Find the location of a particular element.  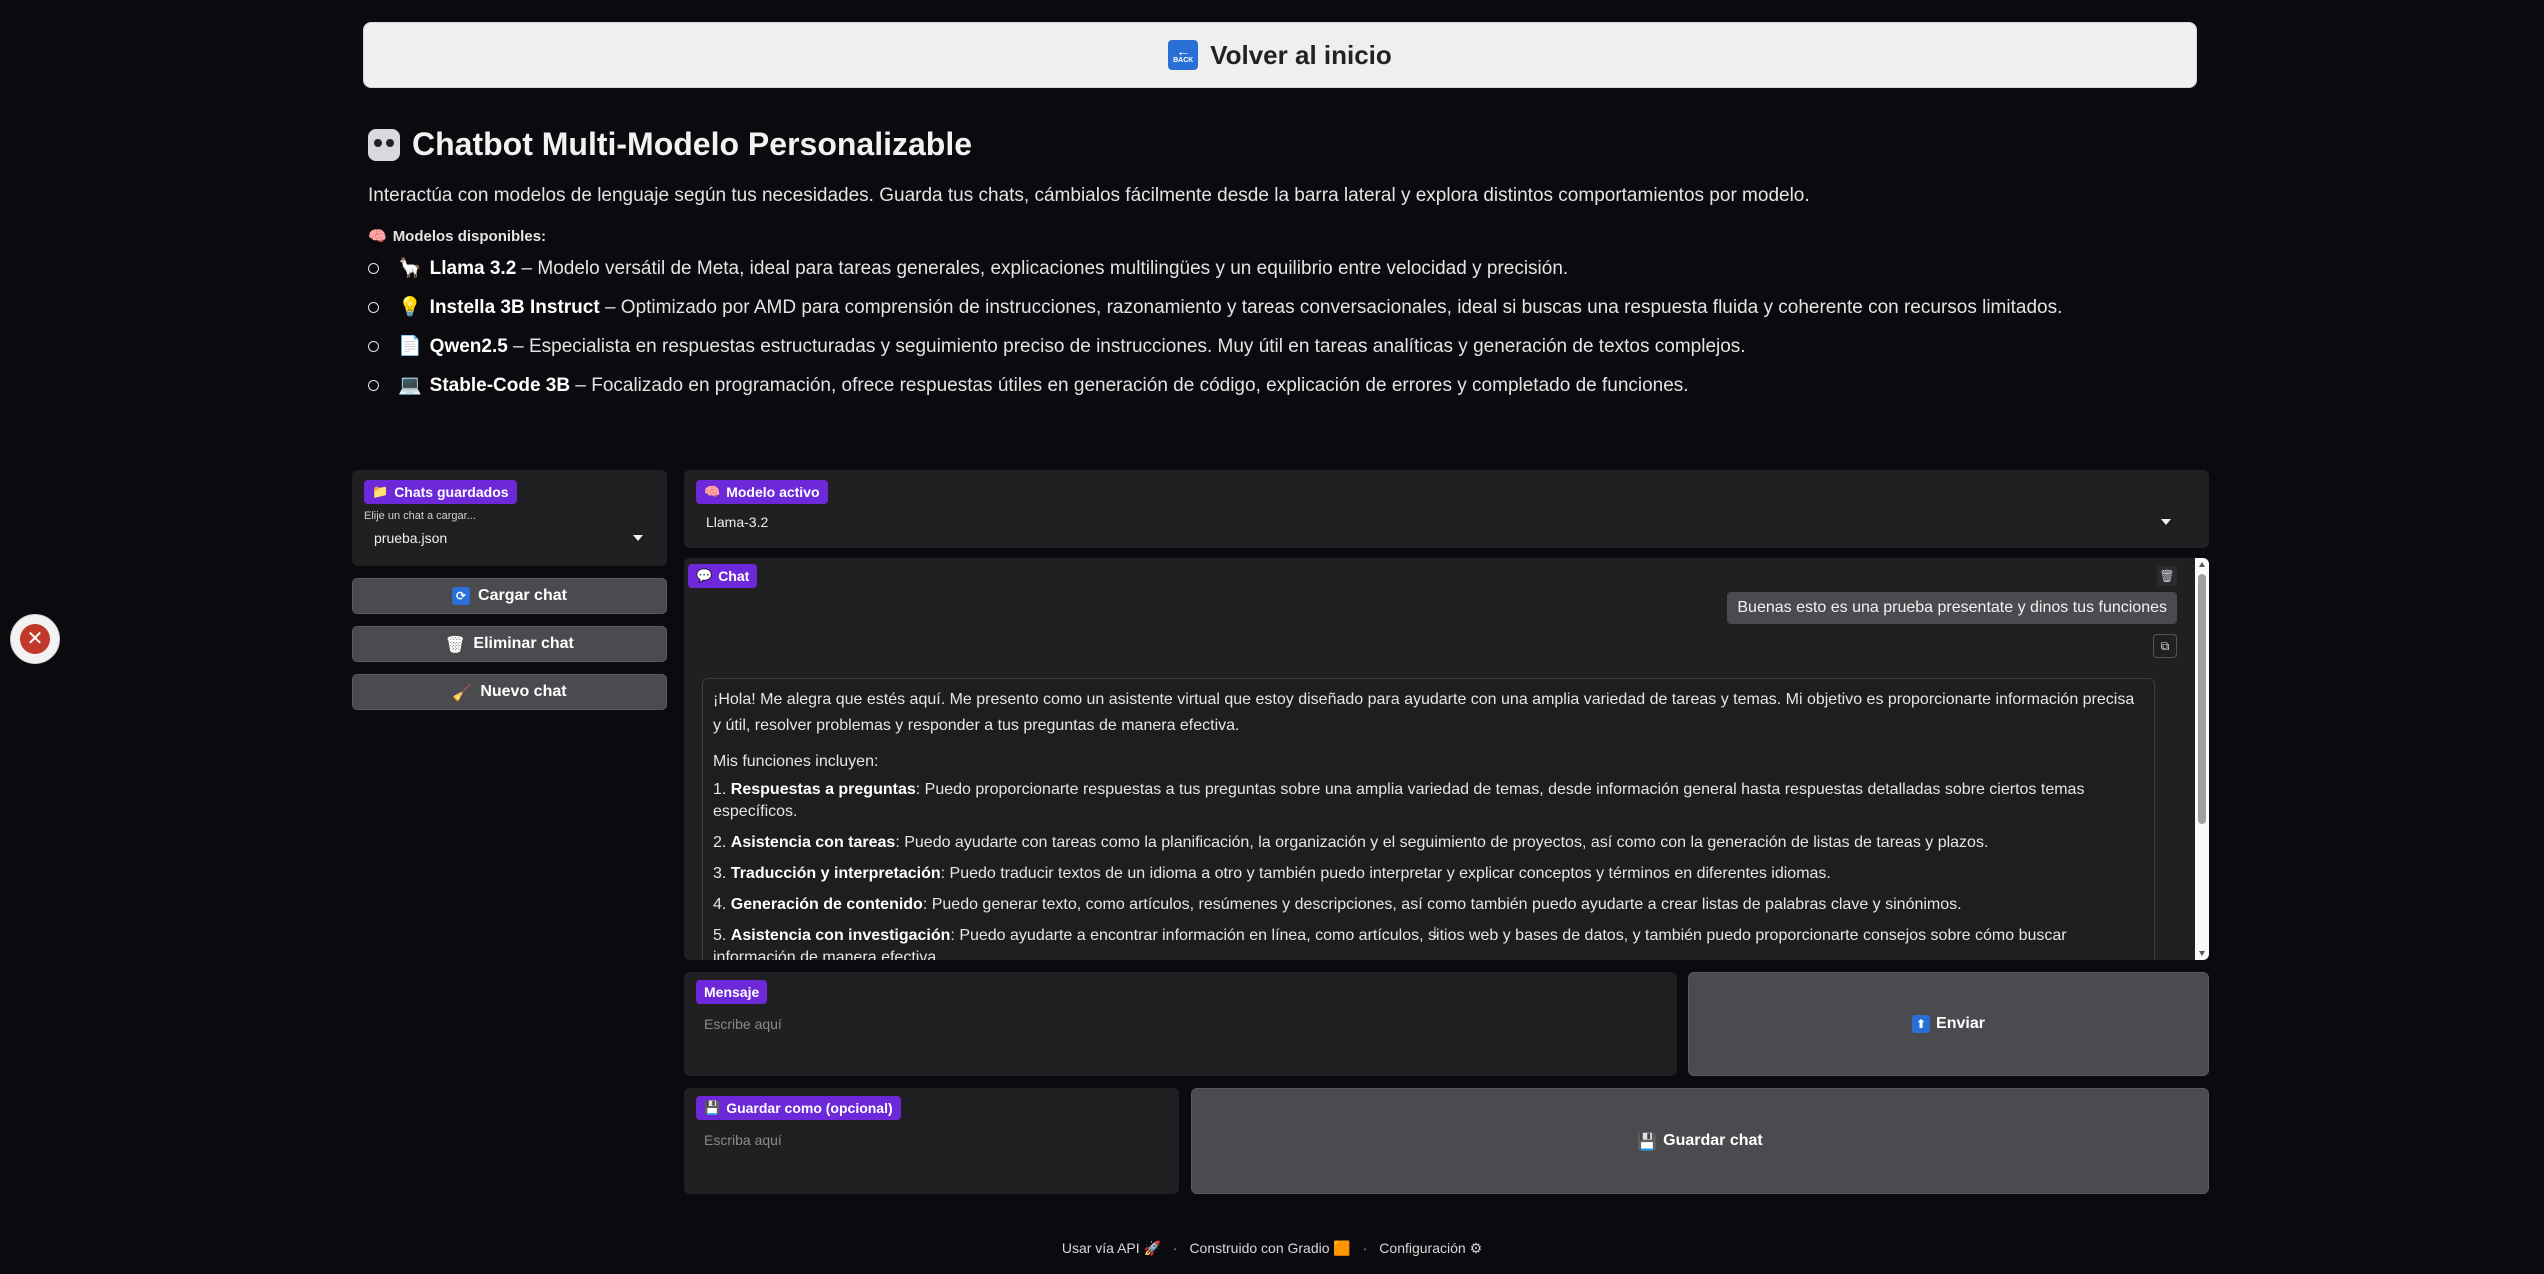

chevron-down-icon is located at coordinates (638, 538).